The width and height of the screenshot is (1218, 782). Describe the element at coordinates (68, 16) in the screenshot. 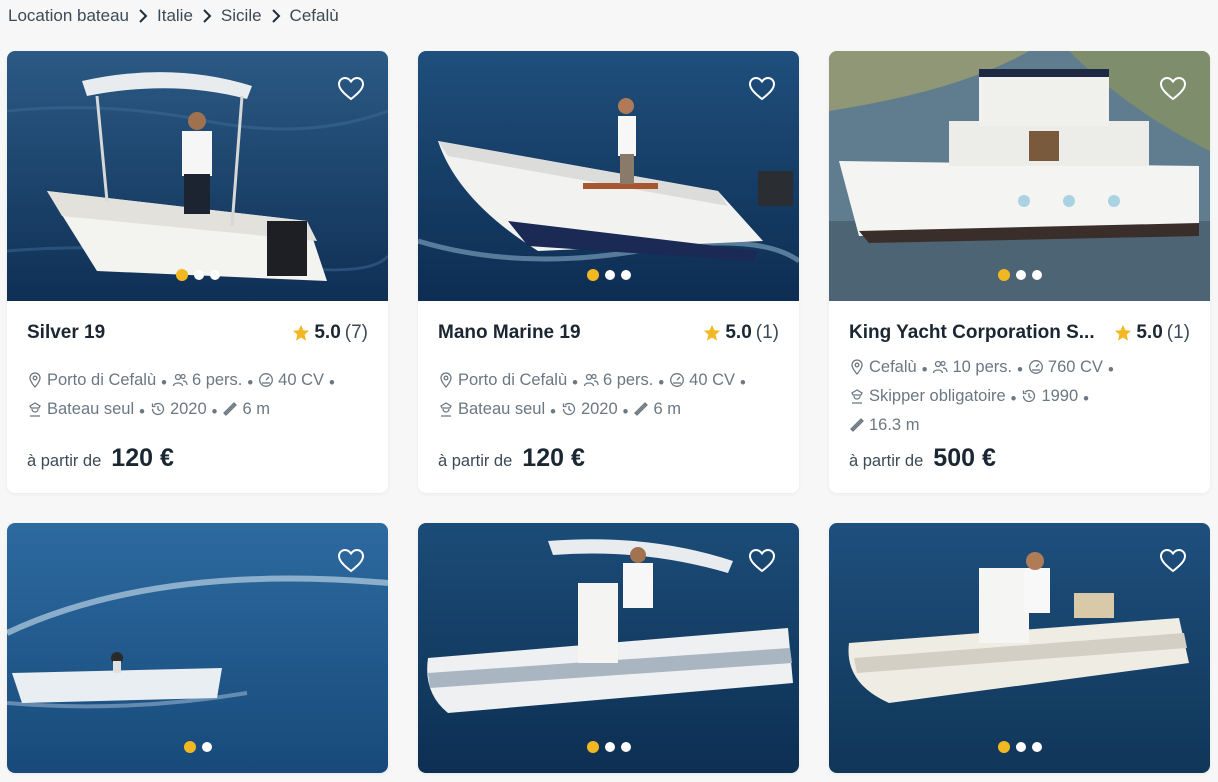

I see `breadcrumb-location-bateau: Location bateau` at that location.